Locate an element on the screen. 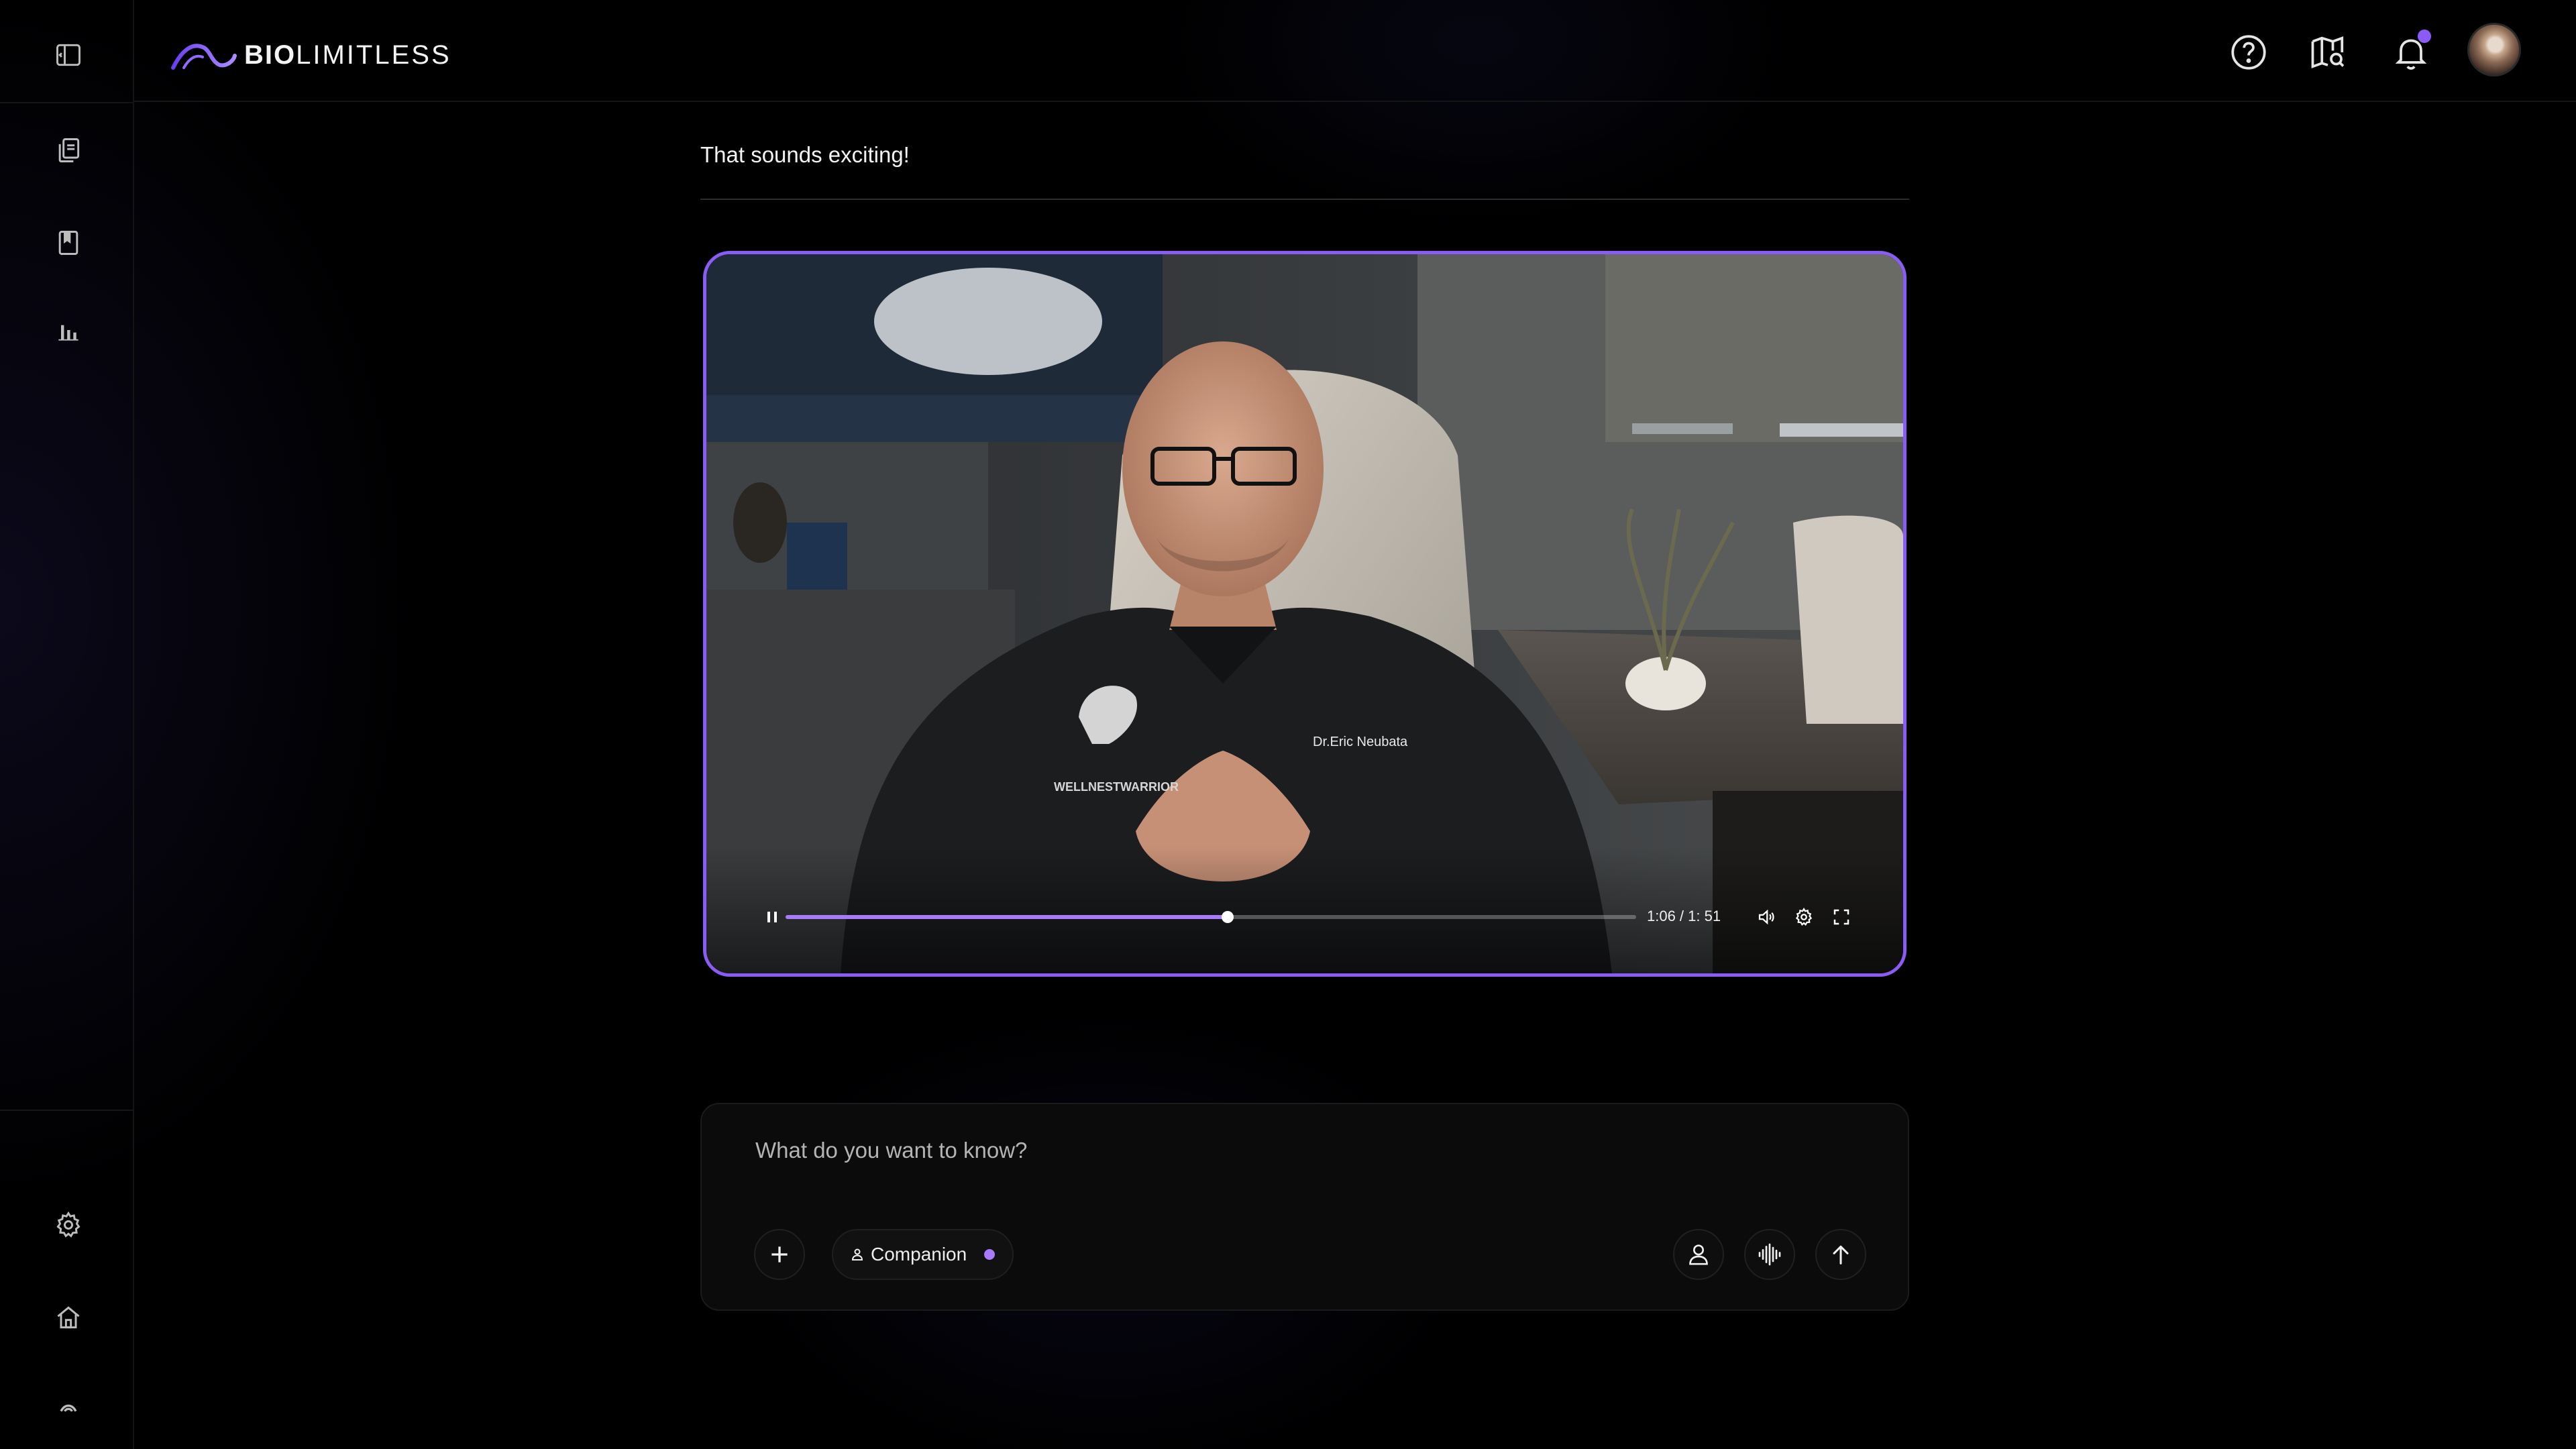 The image size is (2576, 1449). plus-icon is located at coordinates (779, 1254).